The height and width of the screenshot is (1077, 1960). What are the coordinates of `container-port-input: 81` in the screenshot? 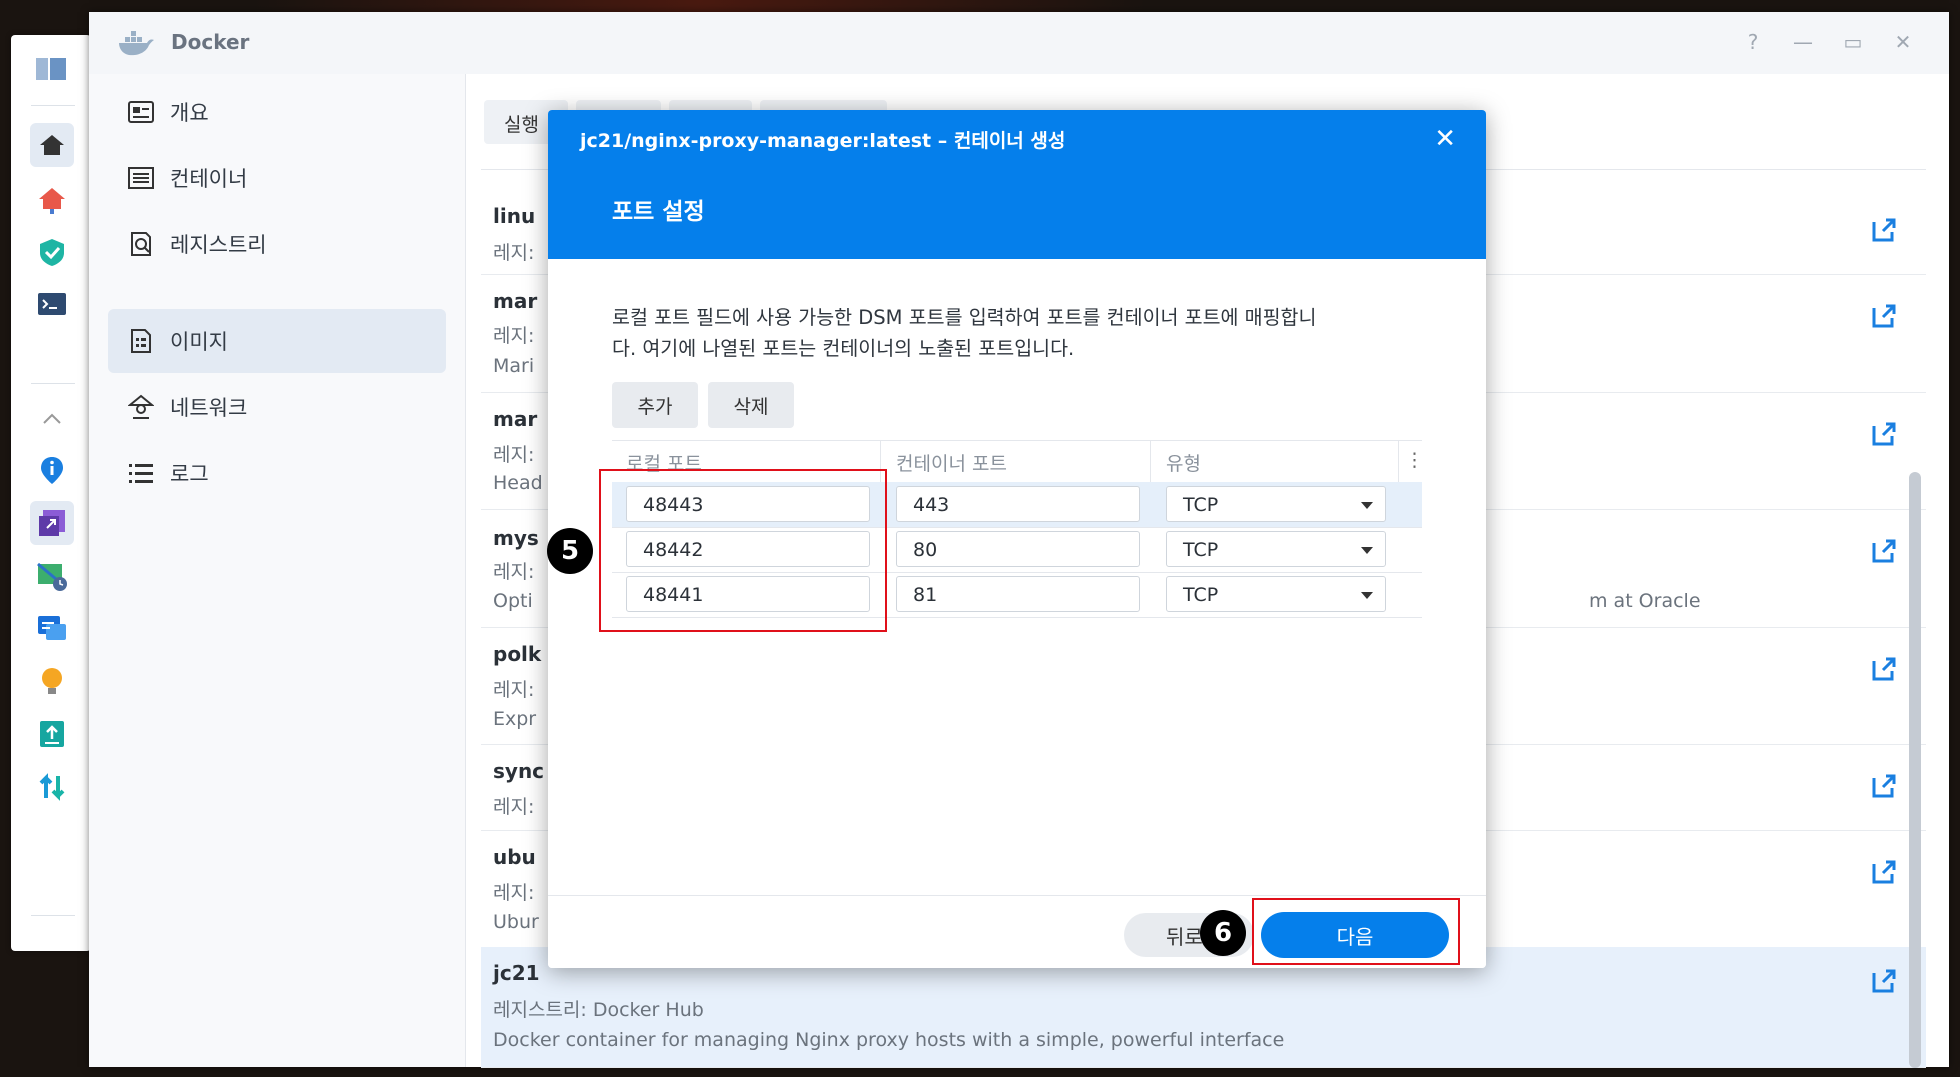 It's located at (1018, 594).